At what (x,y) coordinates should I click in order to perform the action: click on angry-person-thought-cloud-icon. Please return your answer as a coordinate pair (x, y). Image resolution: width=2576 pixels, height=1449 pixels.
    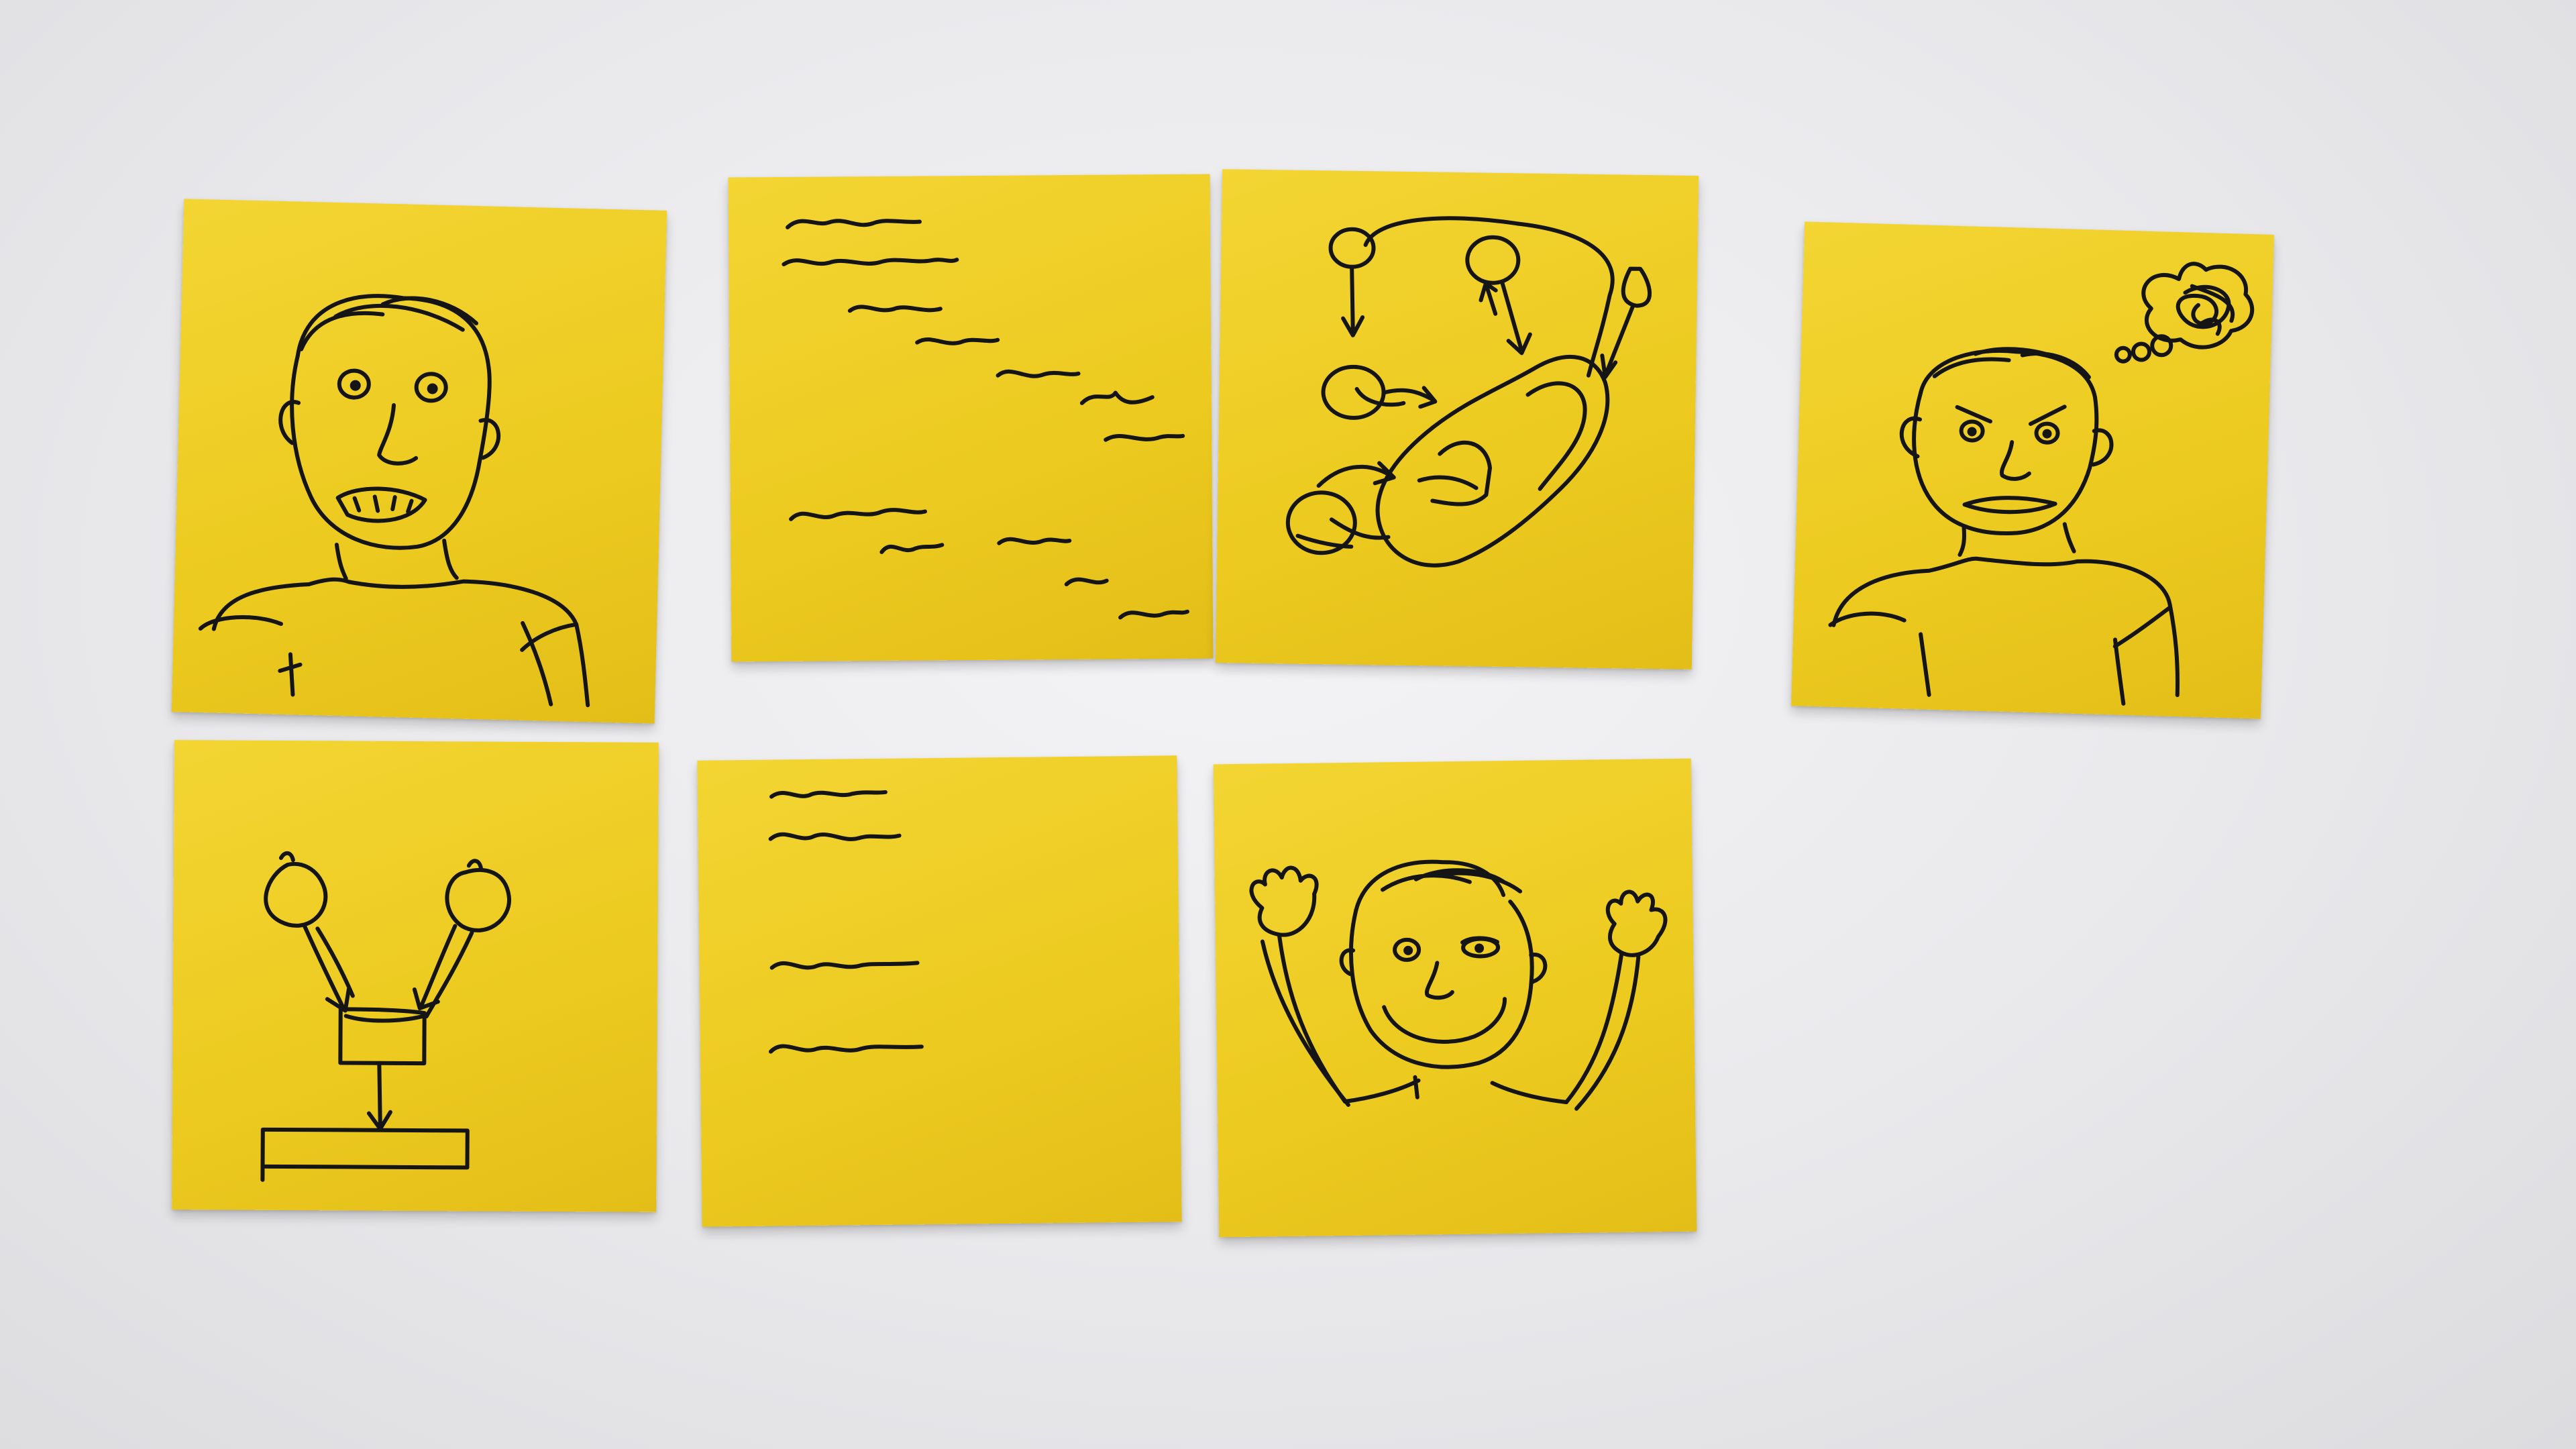
    Looking at the image, I should click on (2041, 484).